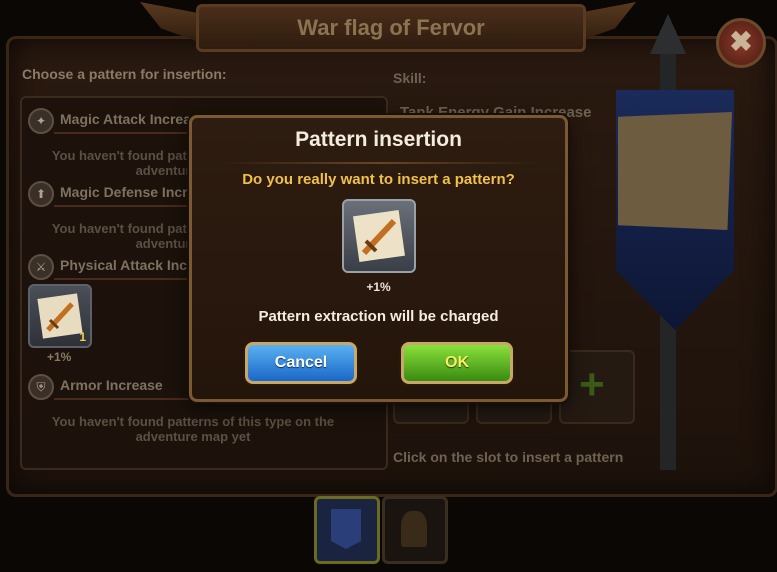  I want to click on item-count: 1, so click(82, 337).